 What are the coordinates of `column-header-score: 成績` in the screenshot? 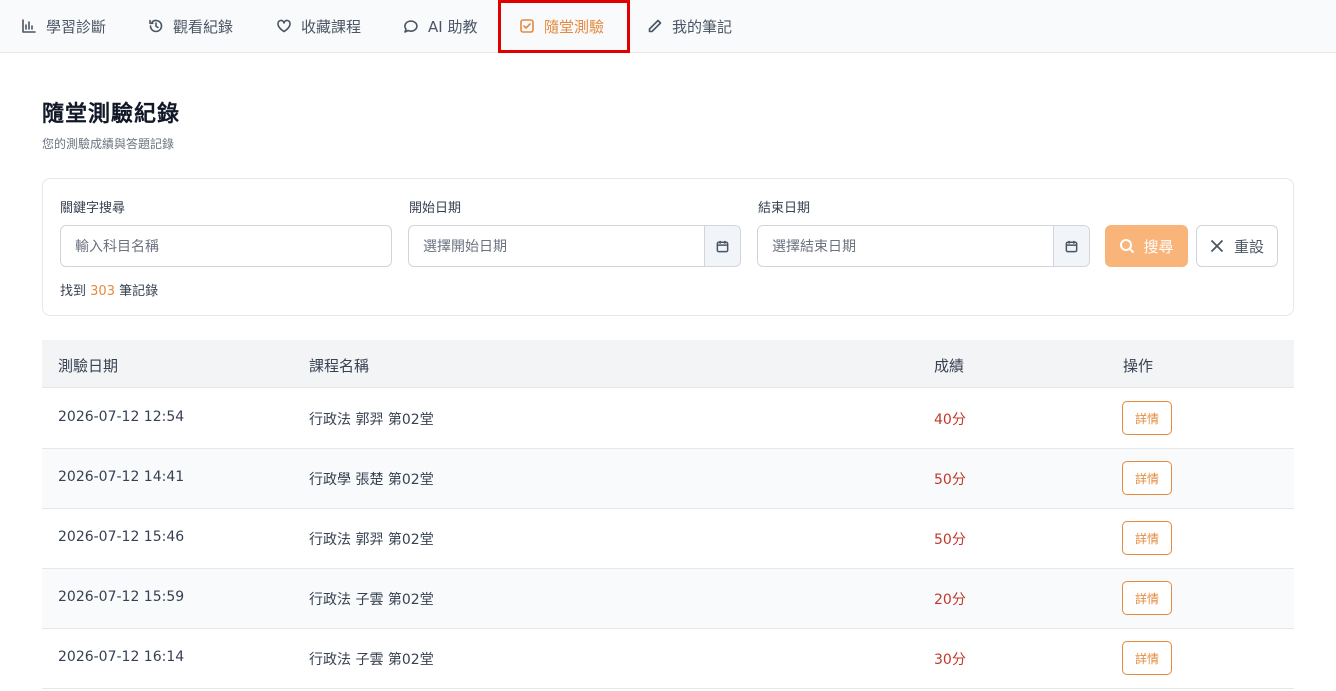 It's located at (949, 366).